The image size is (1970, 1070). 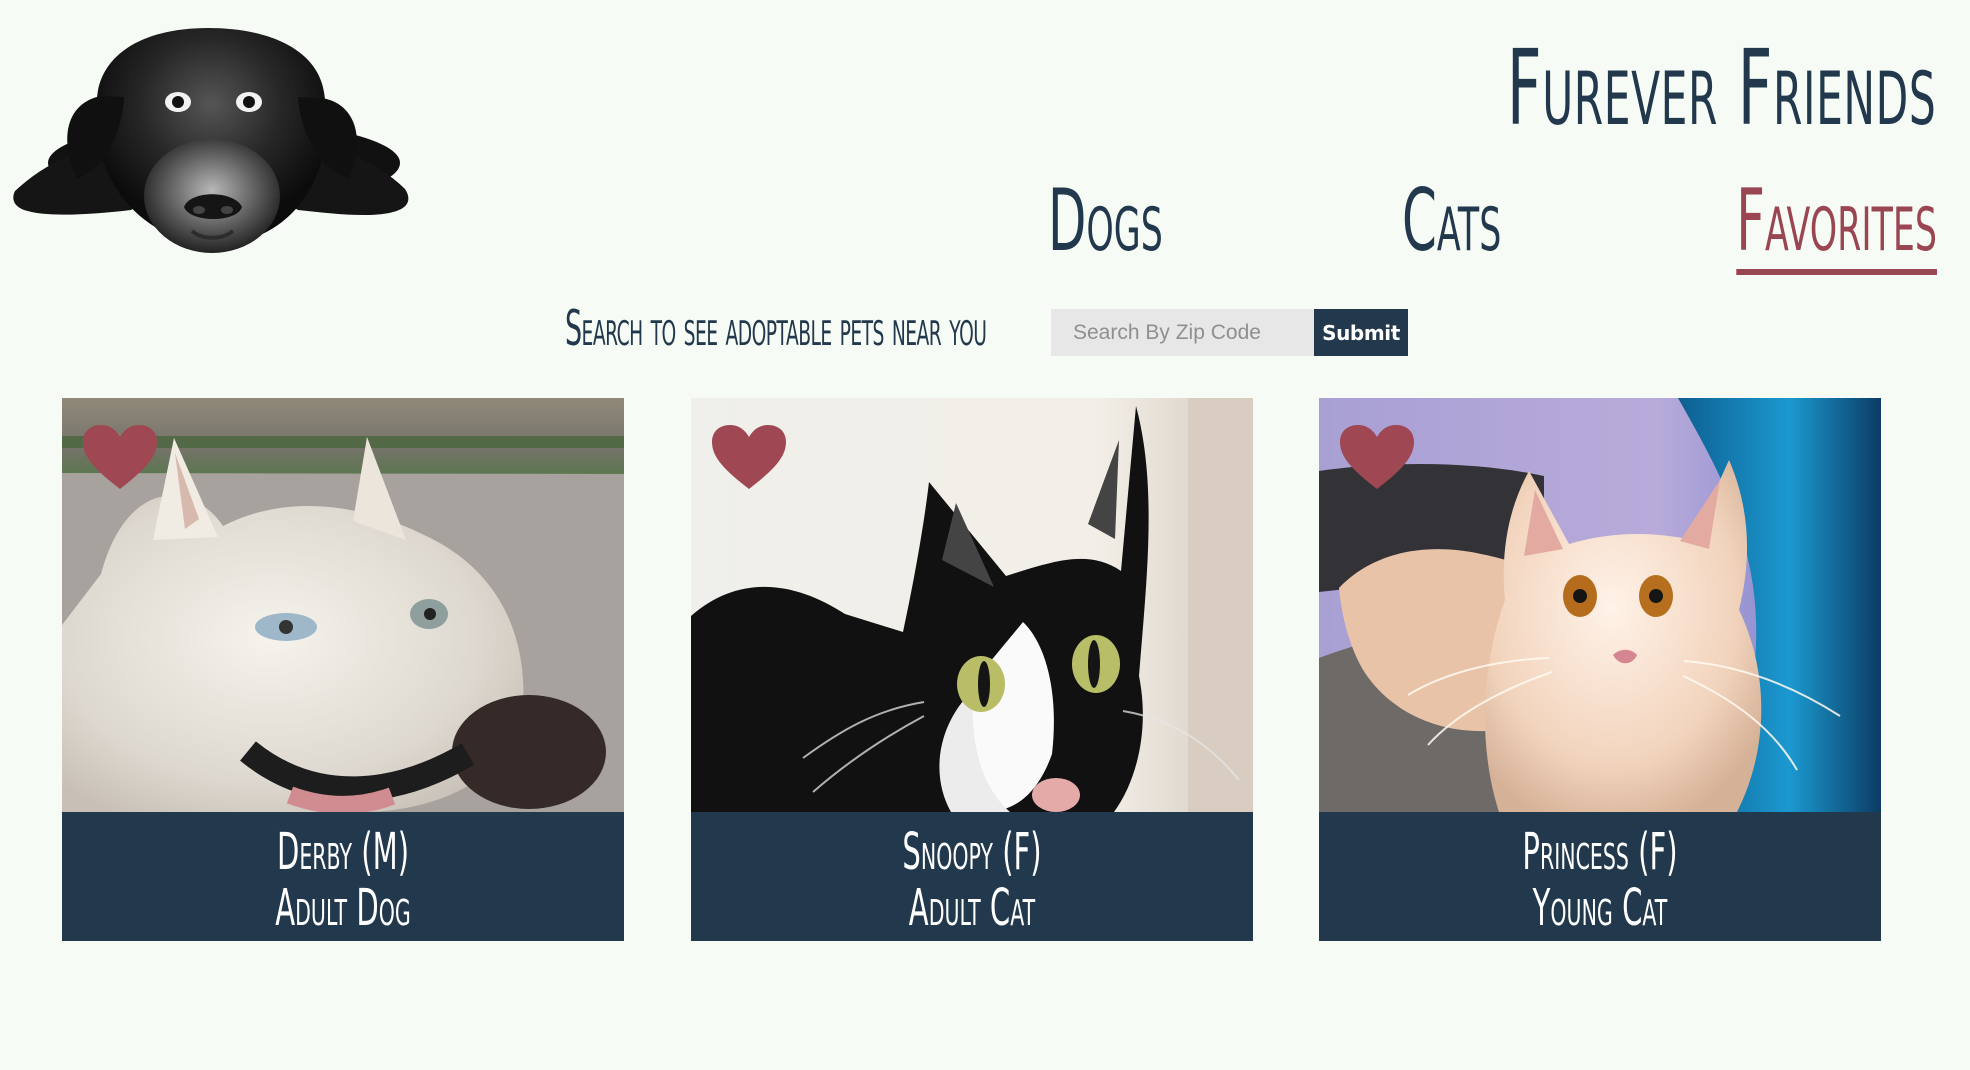 What do you see at coordinates (1836, 226) in the screenshot?
I see `nav-link-favorites: Favorites` at bounding box center [1836, 226].